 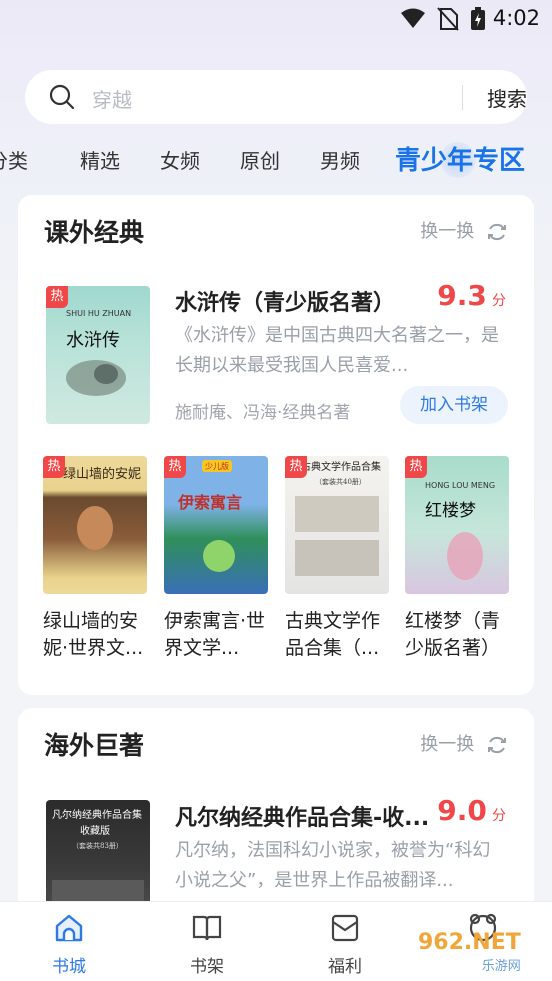 What do you see at coordinates (501, 966) in the screenshot?
I see `watermark-sub: 乐游网` at bounding box center [501, 966].